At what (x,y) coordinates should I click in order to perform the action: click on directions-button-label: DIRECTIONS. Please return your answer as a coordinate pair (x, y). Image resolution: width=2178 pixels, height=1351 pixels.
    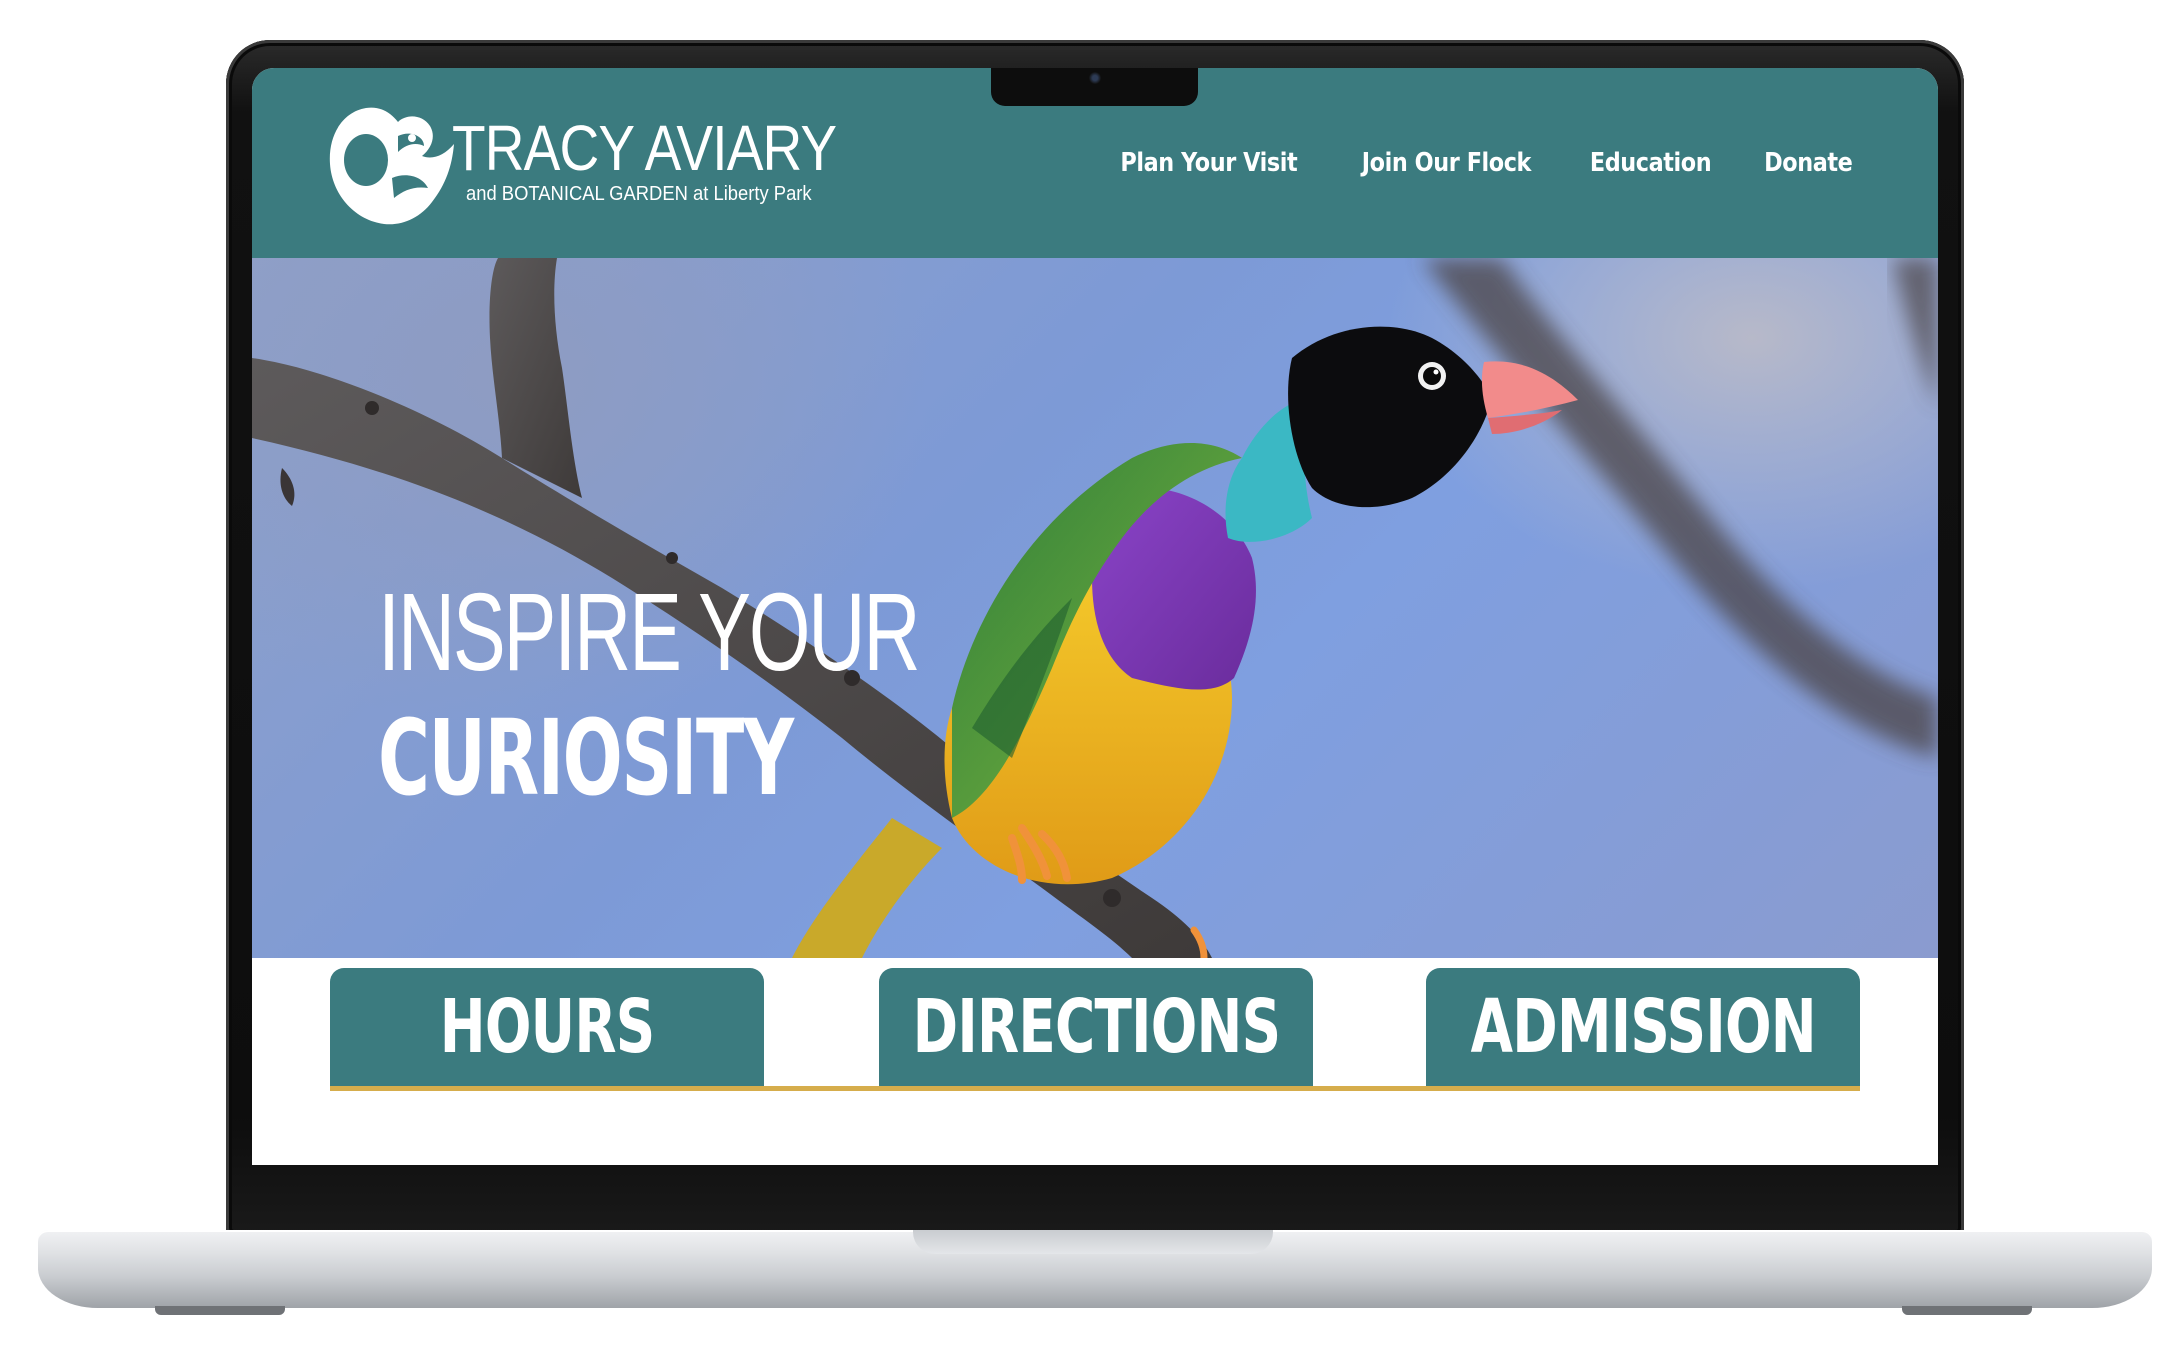
    Looking at the image, I should click on (1096, 1027).